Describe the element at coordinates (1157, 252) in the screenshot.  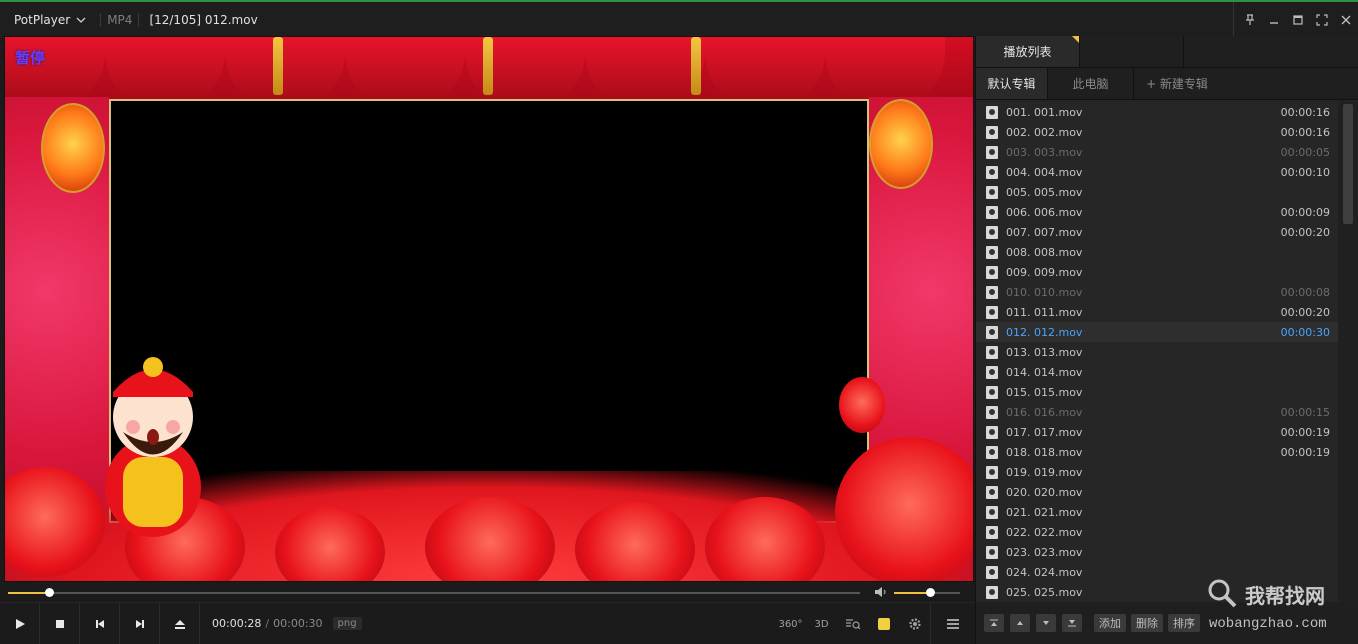
I see `playlist-item: 008. 008.mov` at that location.